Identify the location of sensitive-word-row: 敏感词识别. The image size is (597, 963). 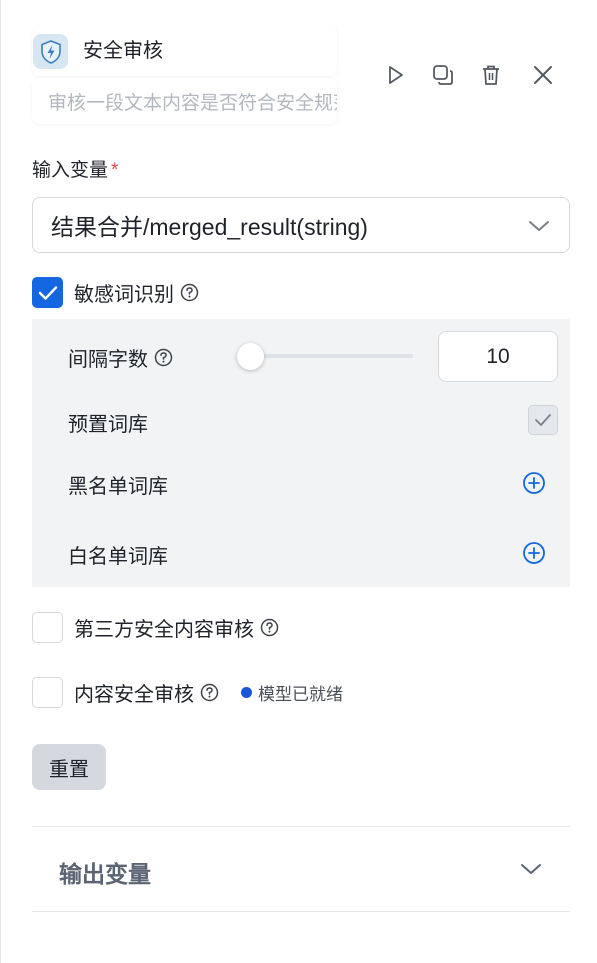
(115, 292).